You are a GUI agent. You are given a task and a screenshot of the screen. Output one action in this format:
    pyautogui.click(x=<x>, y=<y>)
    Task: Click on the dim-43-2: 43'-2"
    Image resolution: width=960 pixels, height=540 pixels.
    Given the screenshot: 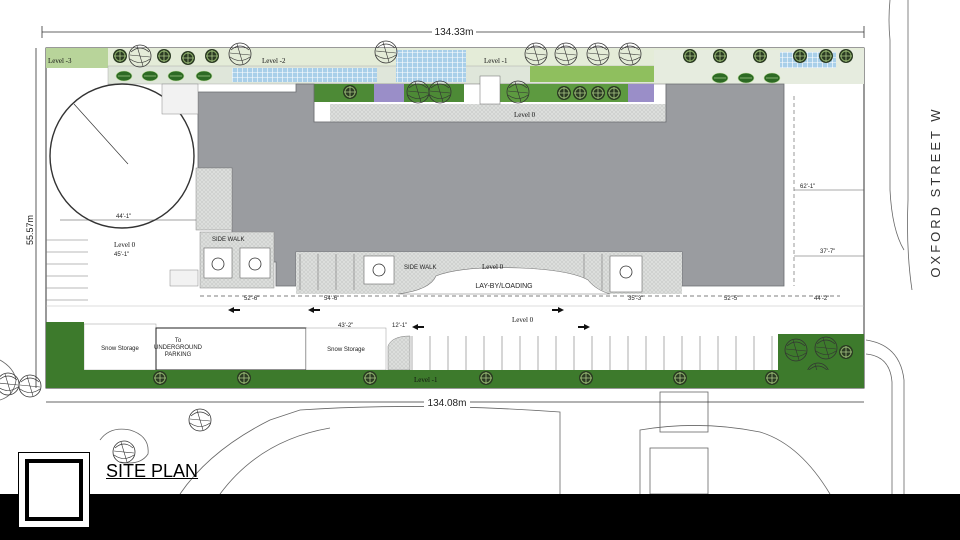 What is the action you would take?
    pyautogui.click(x=345, y=326)
    